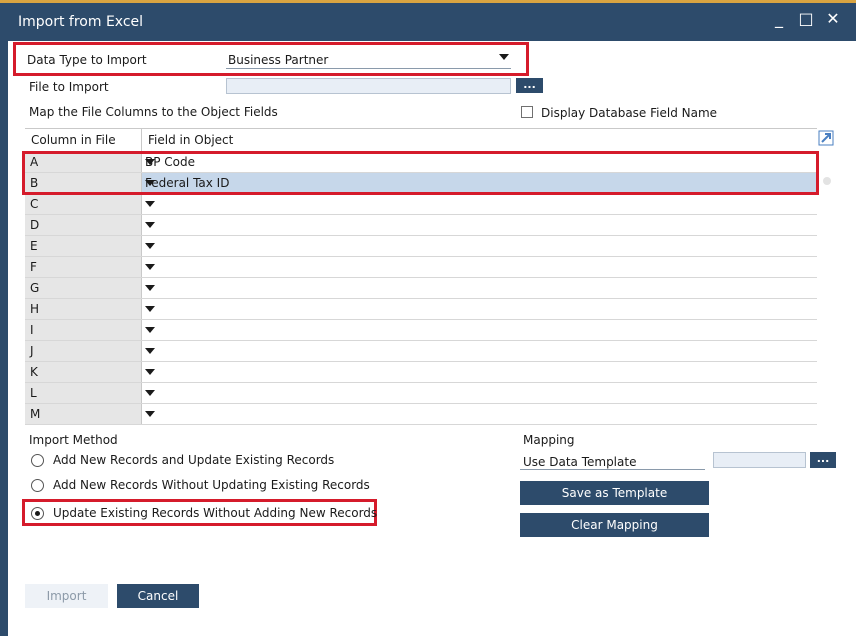 Image resolution: width=856 pixels, height=636 pixels. What do you see at coordinates (83, 204) in the screenshot?
I see `column-in-file-cell: C` at bounding box center [83, 204].